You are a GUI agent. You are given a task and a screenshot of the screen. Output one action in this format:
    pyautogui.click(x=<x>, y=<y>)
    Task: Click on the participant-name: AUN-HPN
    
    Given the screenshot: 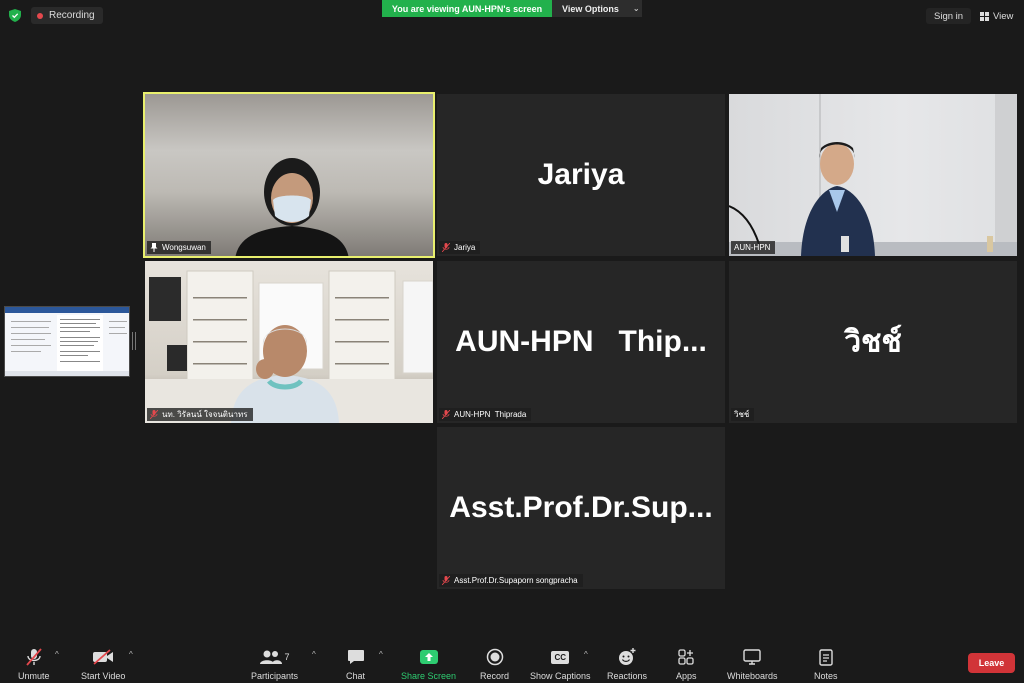 What is the action you would take?
    pyautogui.click(x=752, y=247)
    